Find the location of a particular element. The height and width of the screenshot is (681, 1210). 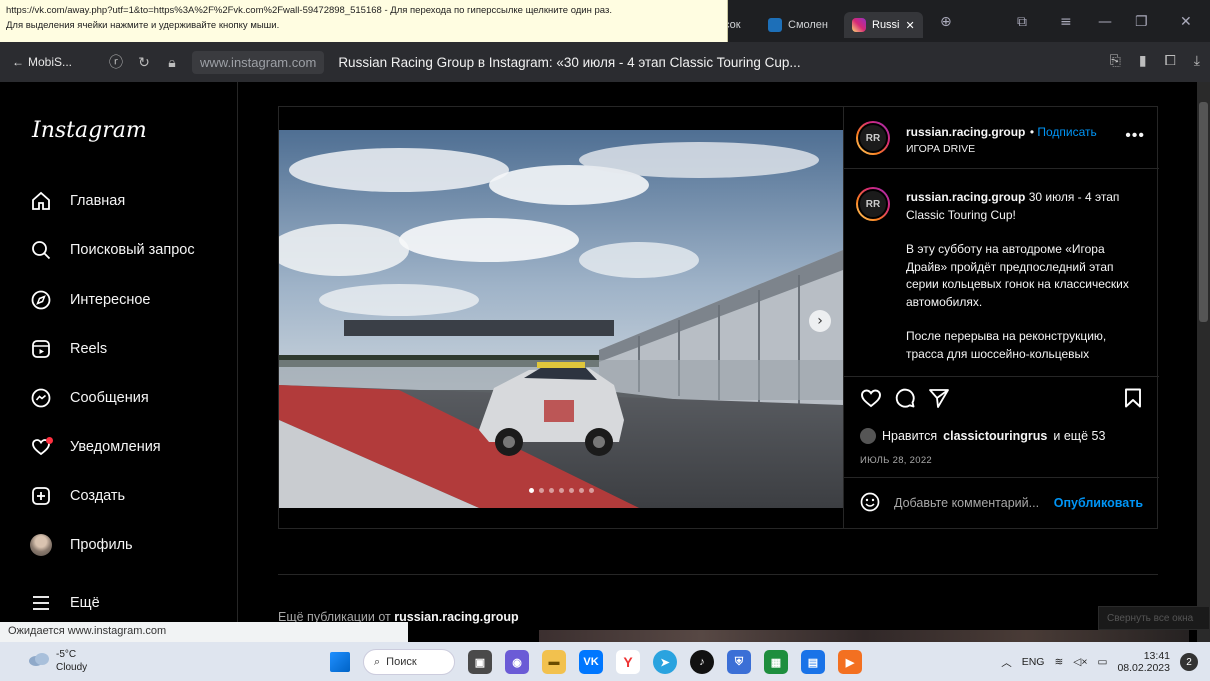

close-tab-icon: ✕ is located at coordinates (910, 25).